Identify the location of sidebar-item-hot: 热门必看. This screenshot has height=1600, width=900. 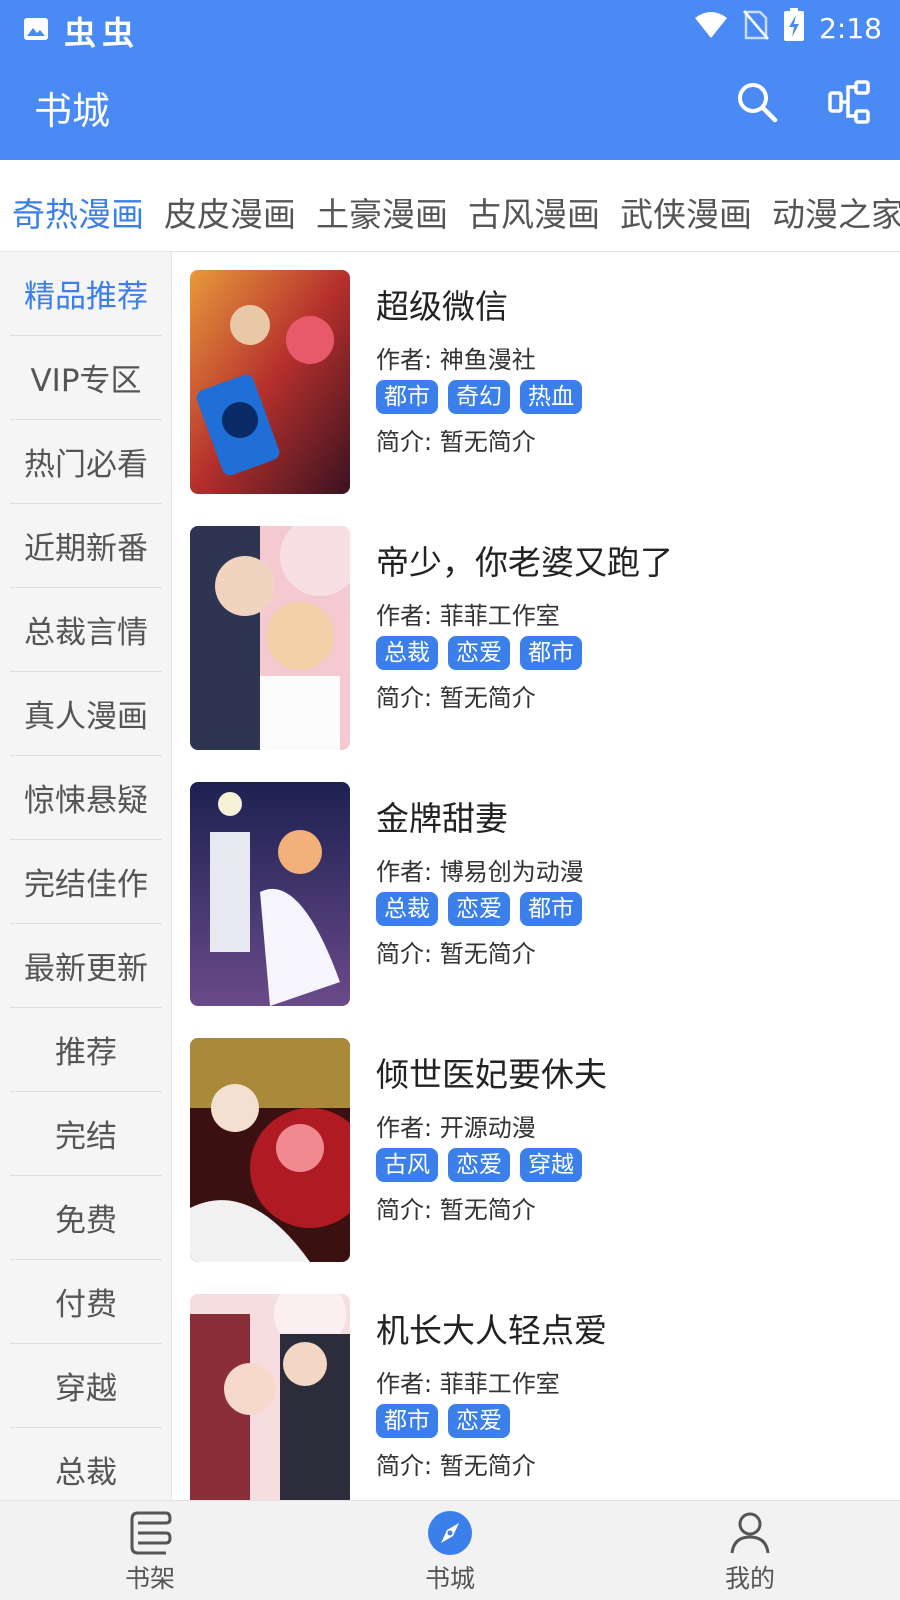
(86, 462).